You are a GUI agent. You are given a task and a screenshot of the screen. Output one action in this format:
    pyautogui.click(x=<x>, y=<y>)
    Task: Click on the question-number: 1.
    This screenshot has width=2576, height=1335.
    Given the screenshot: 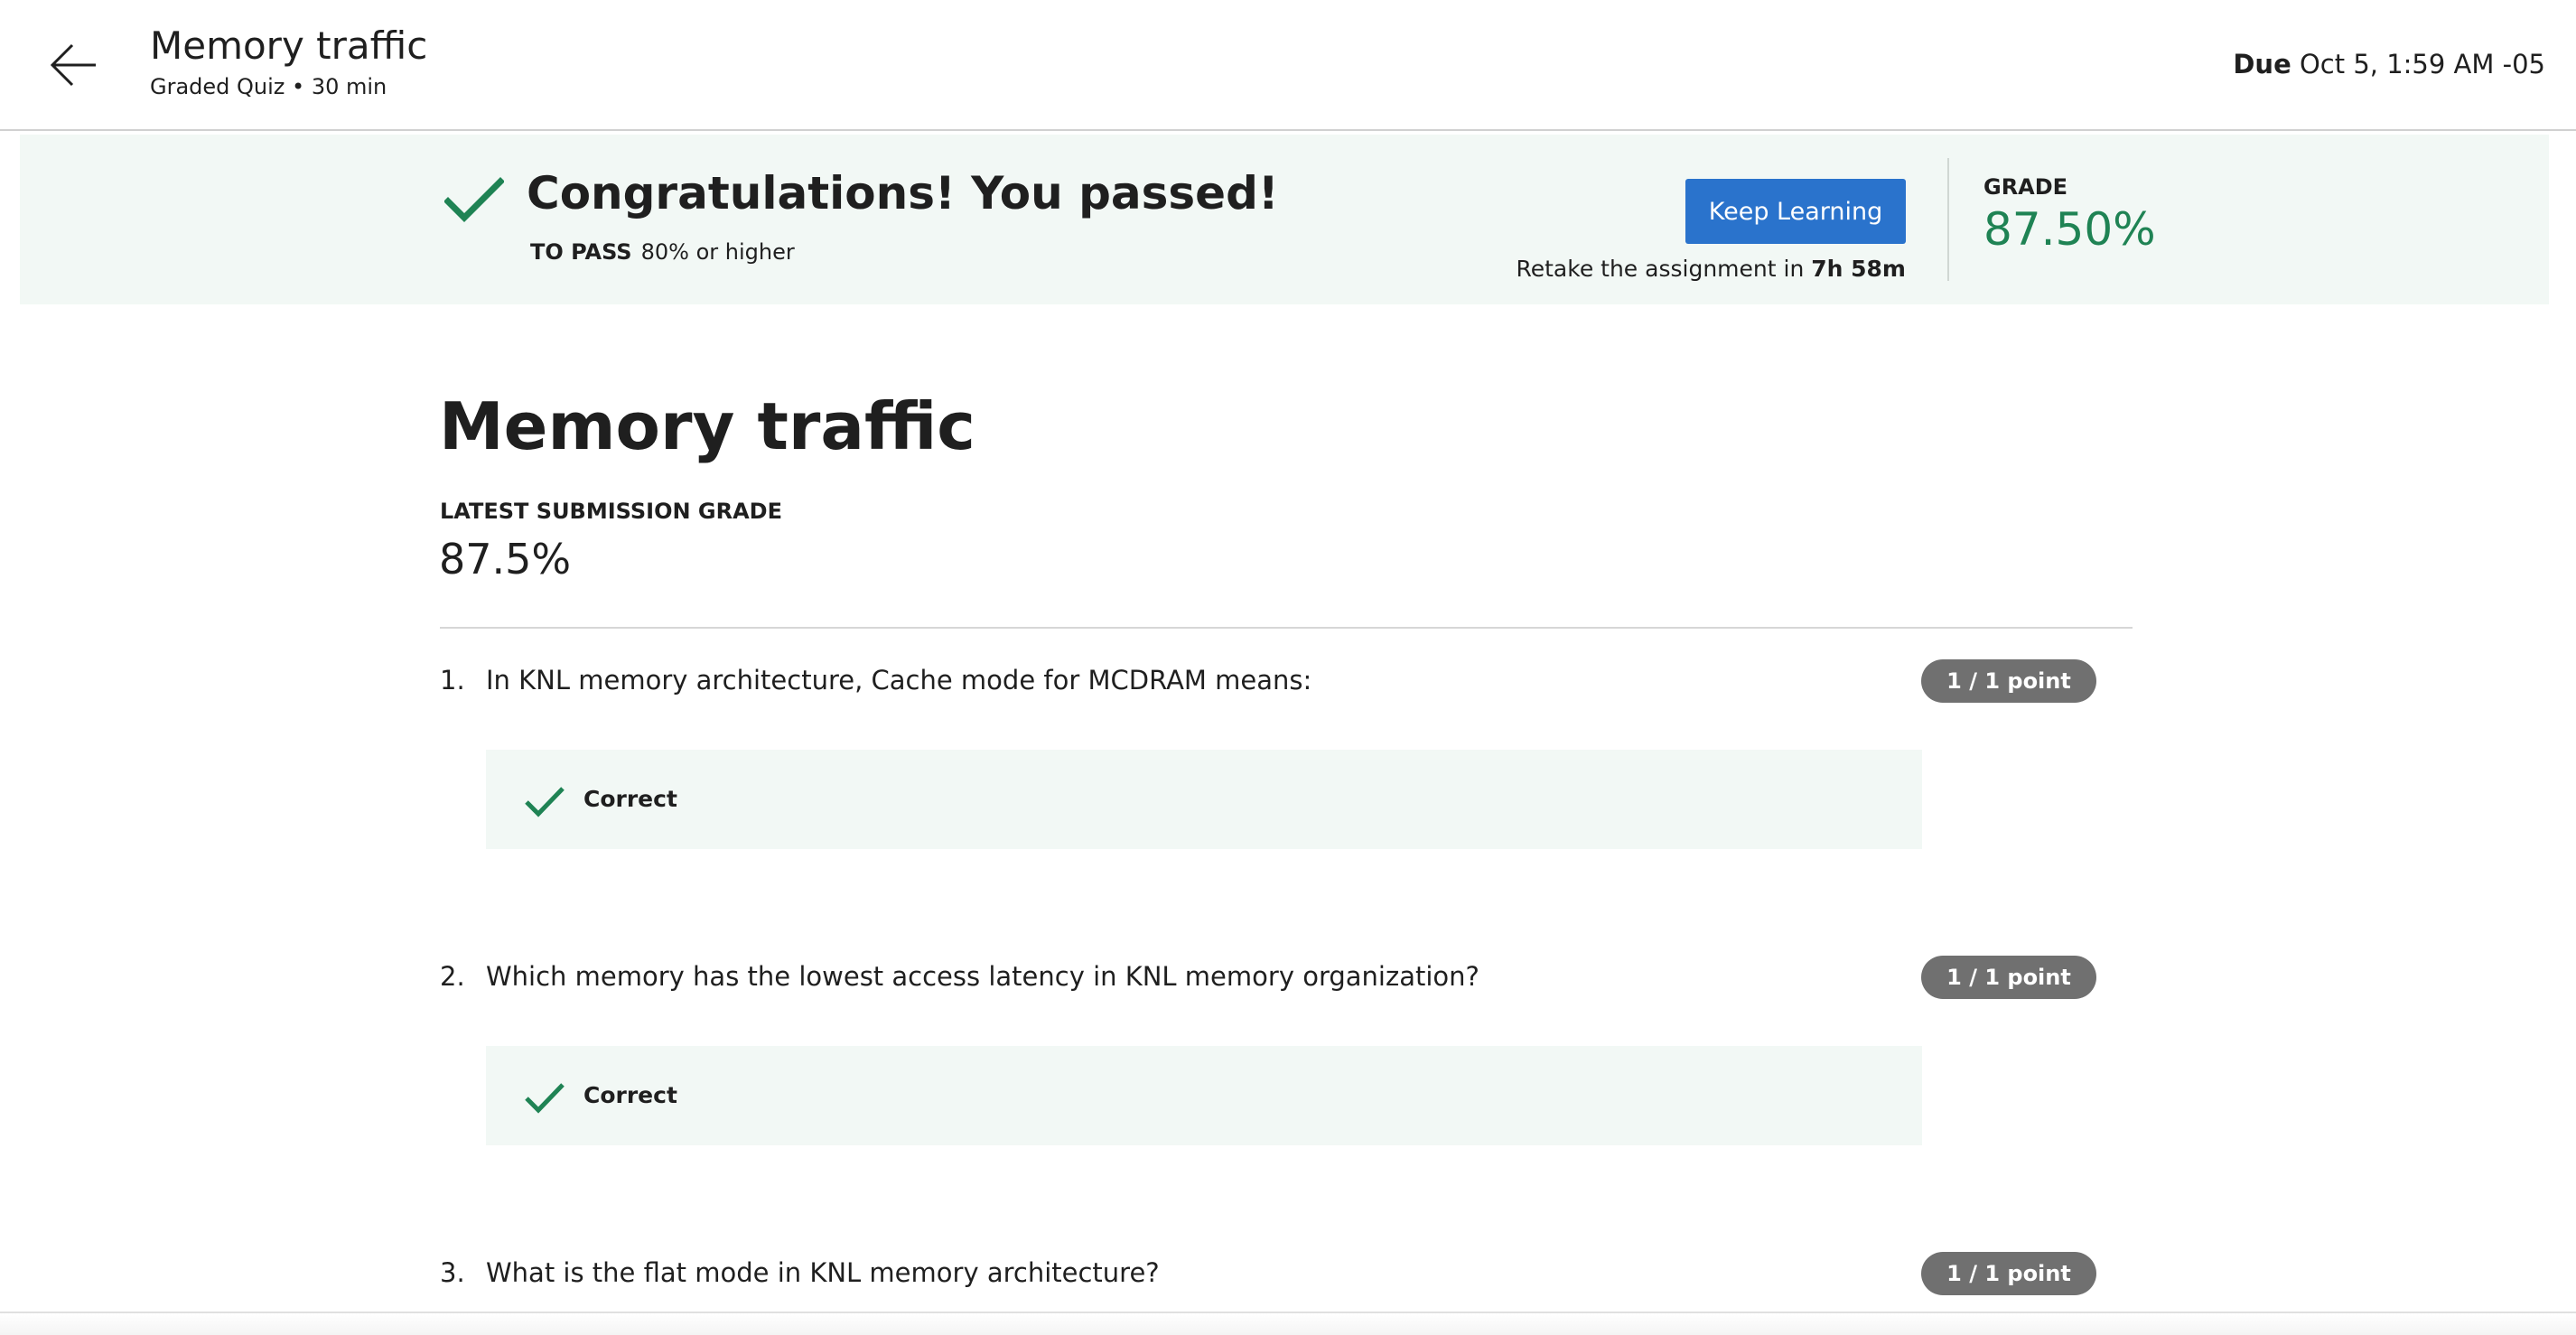 What is the action you would take?
    pyautogui.click(x=452, y=680)
    